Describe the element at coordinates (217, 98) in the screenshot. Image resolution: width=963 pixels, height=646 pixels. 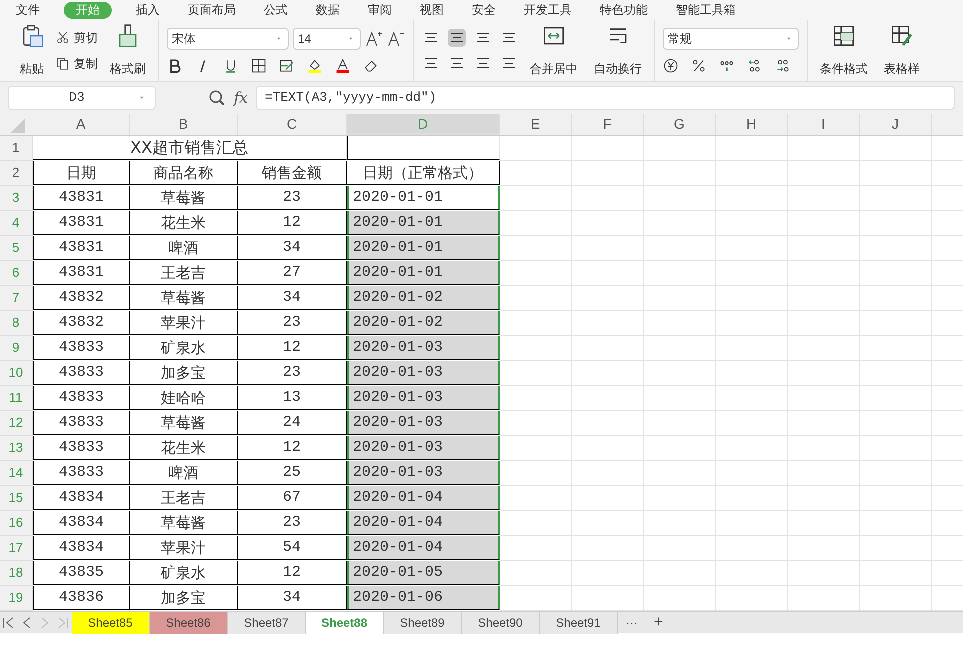
I see `zoom-icon` at that location.